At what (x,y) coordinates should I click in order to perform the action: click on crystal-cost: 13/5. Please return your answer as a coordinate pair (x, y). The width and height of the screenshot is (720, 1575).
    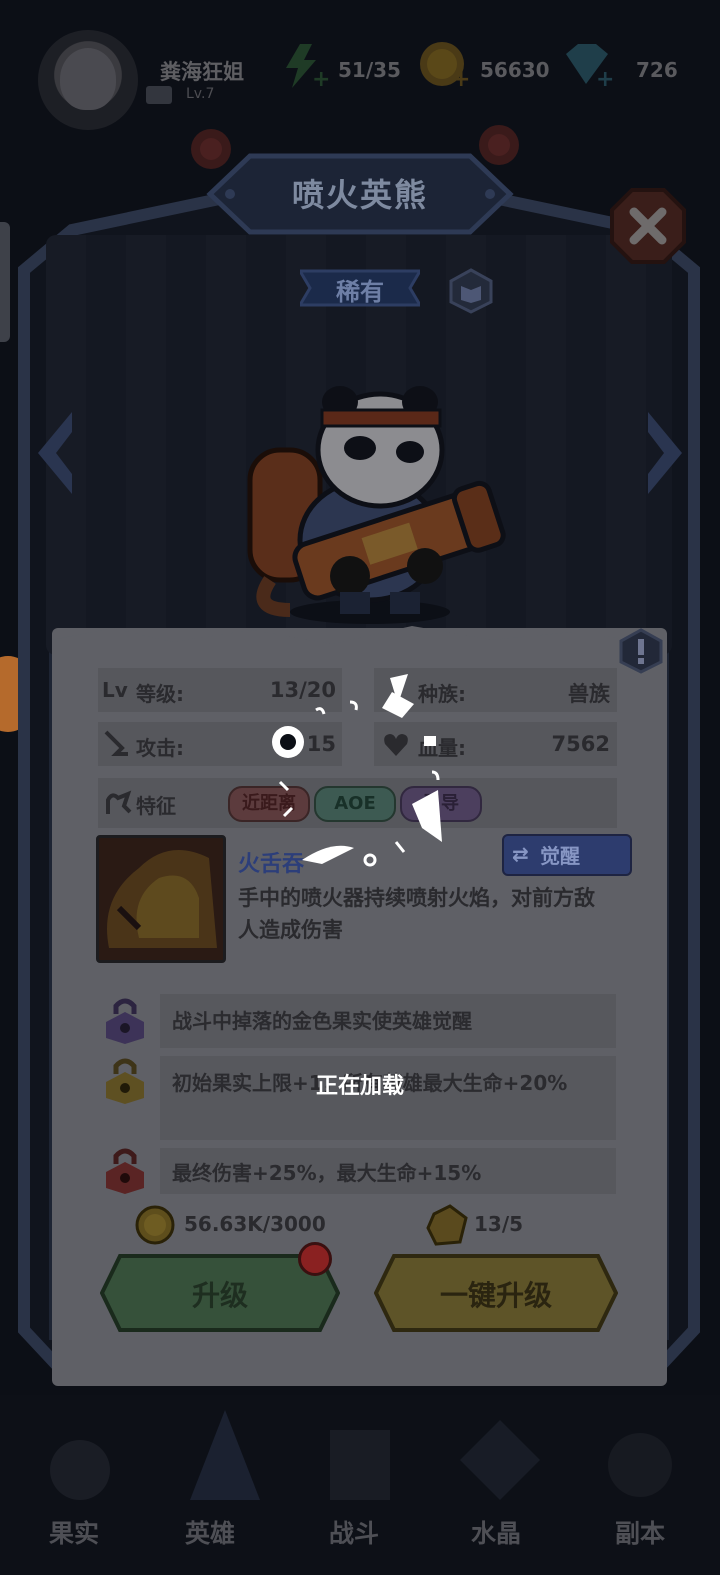
    Looking at the image, I should click on (499, 1224).